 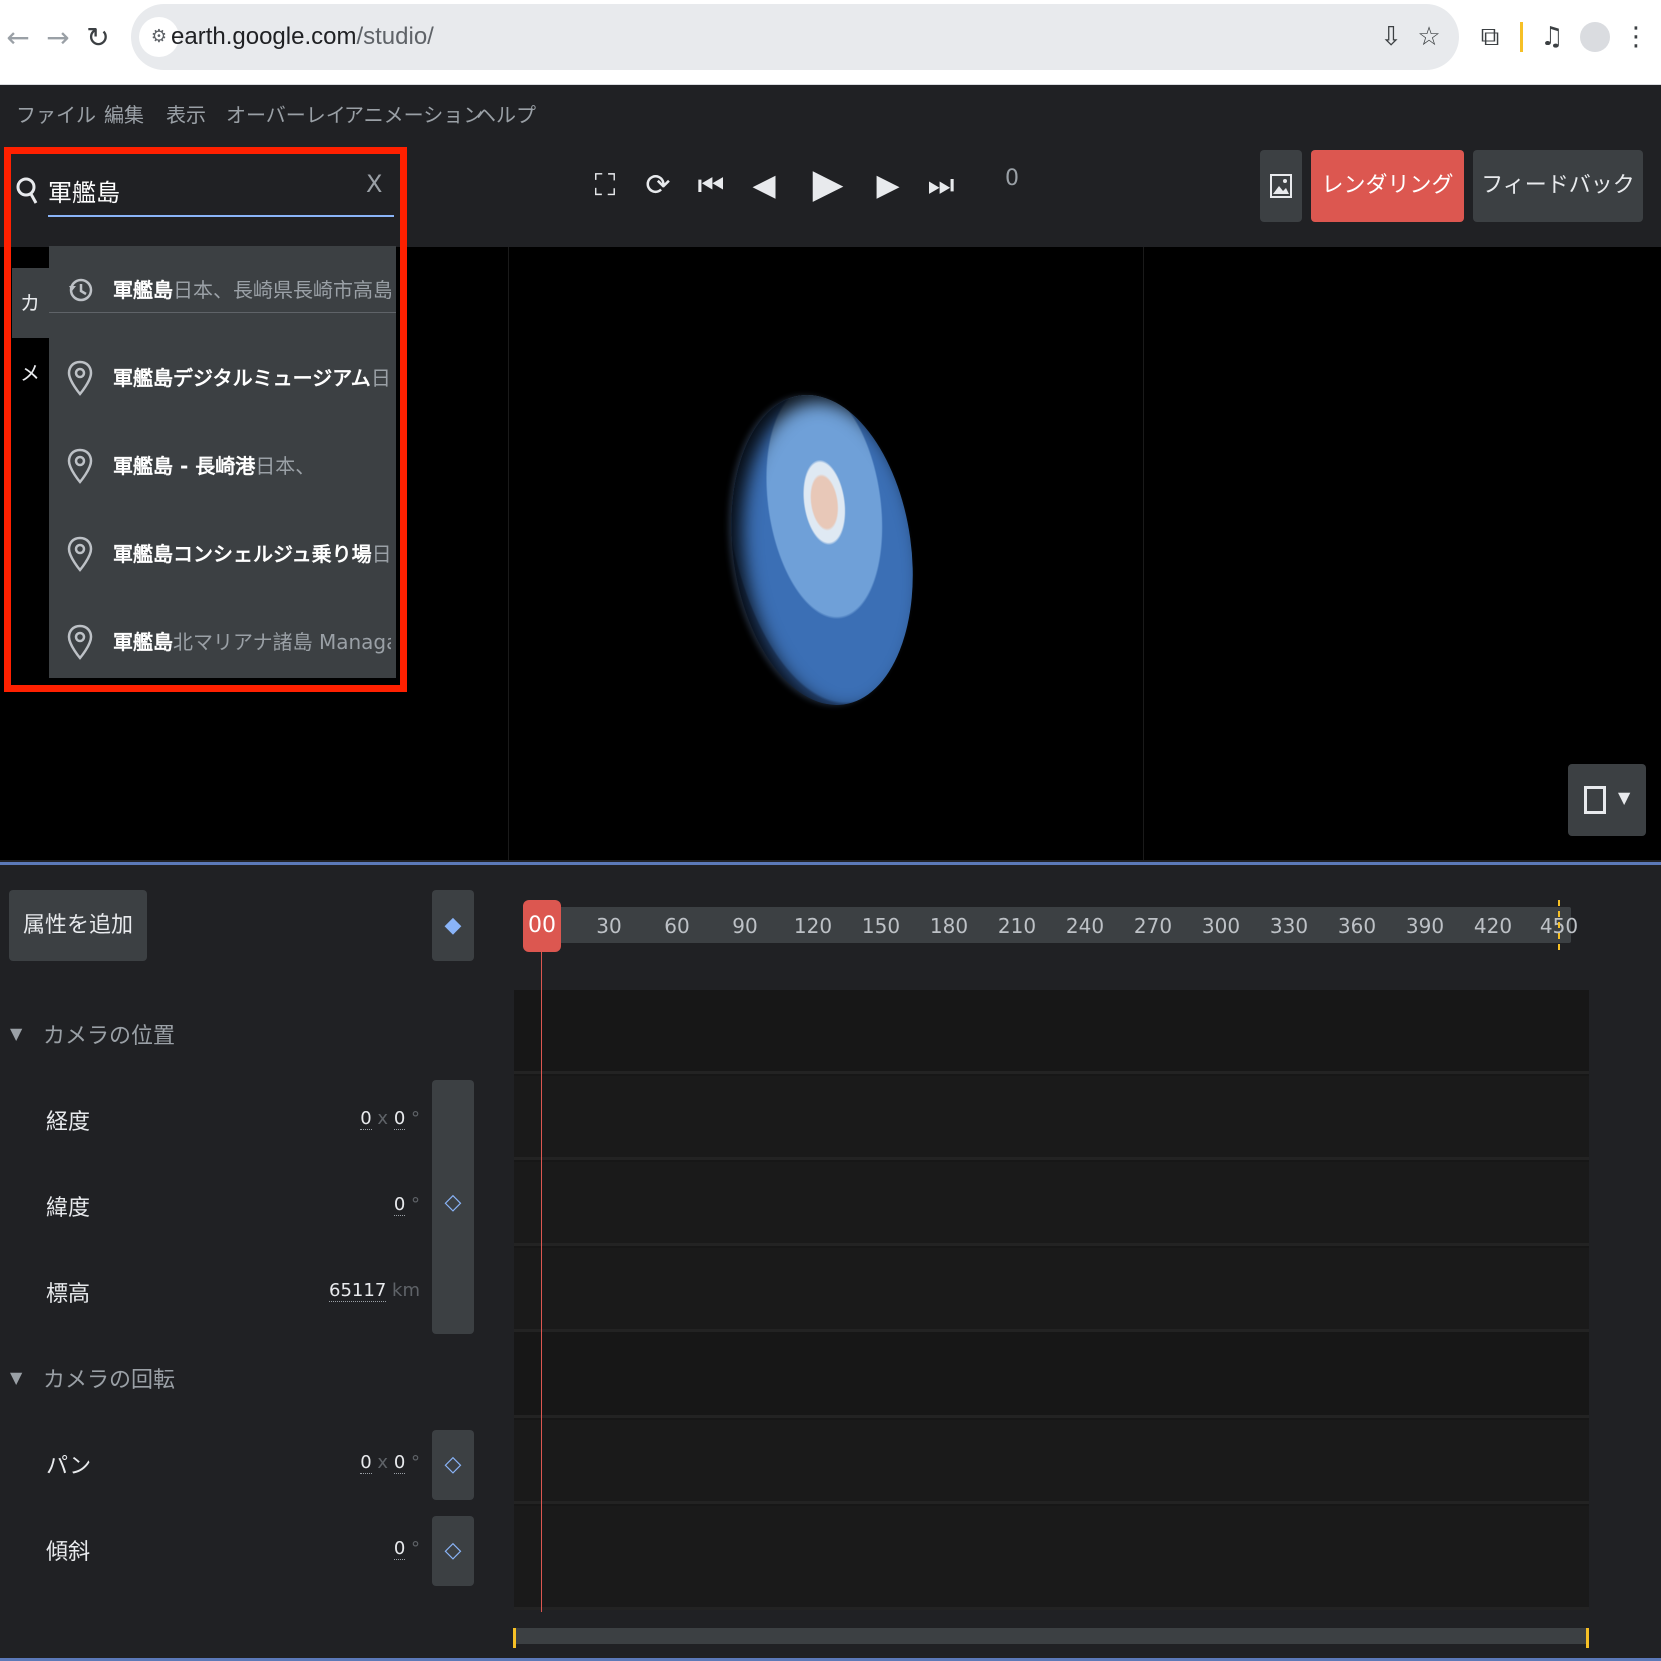 What do you see at coordinates (1357, 926) in the screenshot?
I see `ruler-tick: 360` at bounding box center [1357, 926].